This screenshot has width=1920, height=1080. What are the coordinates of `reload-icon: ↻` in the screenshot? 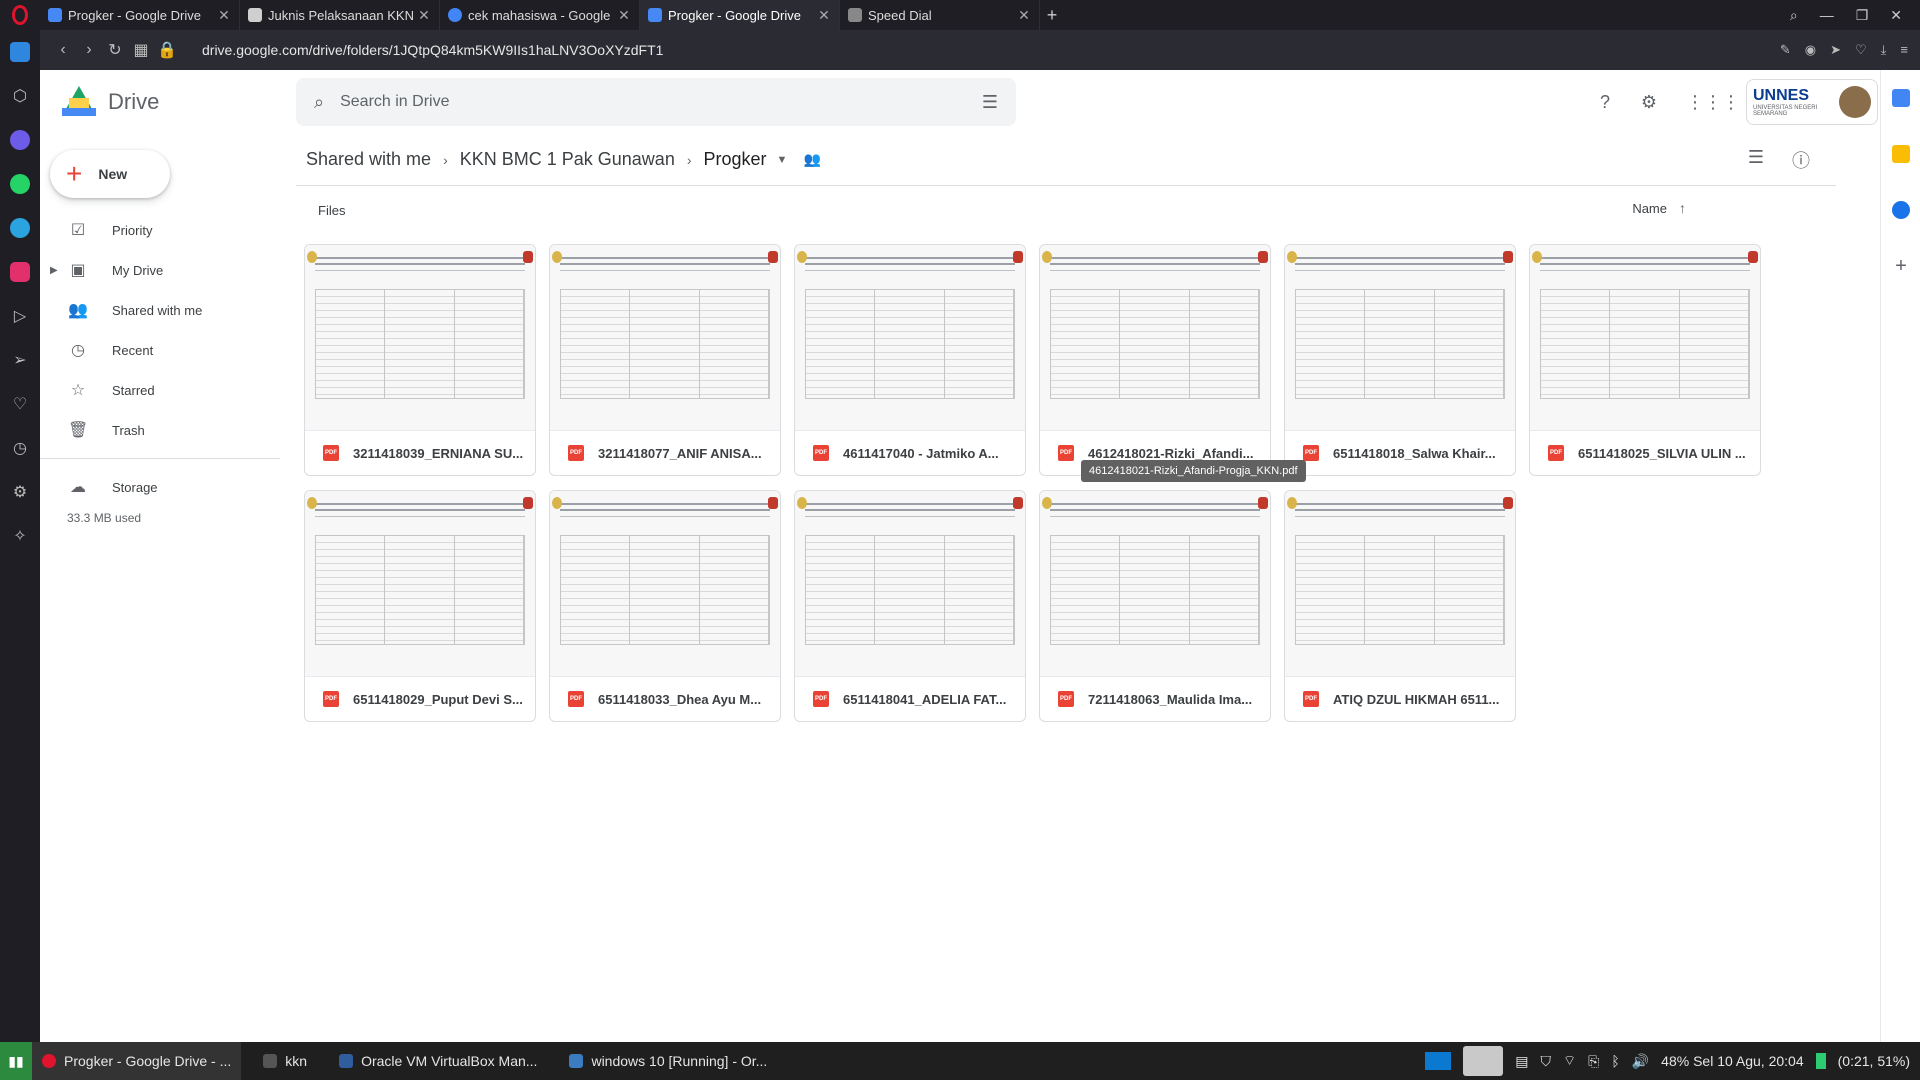 It's located at (115, 50).